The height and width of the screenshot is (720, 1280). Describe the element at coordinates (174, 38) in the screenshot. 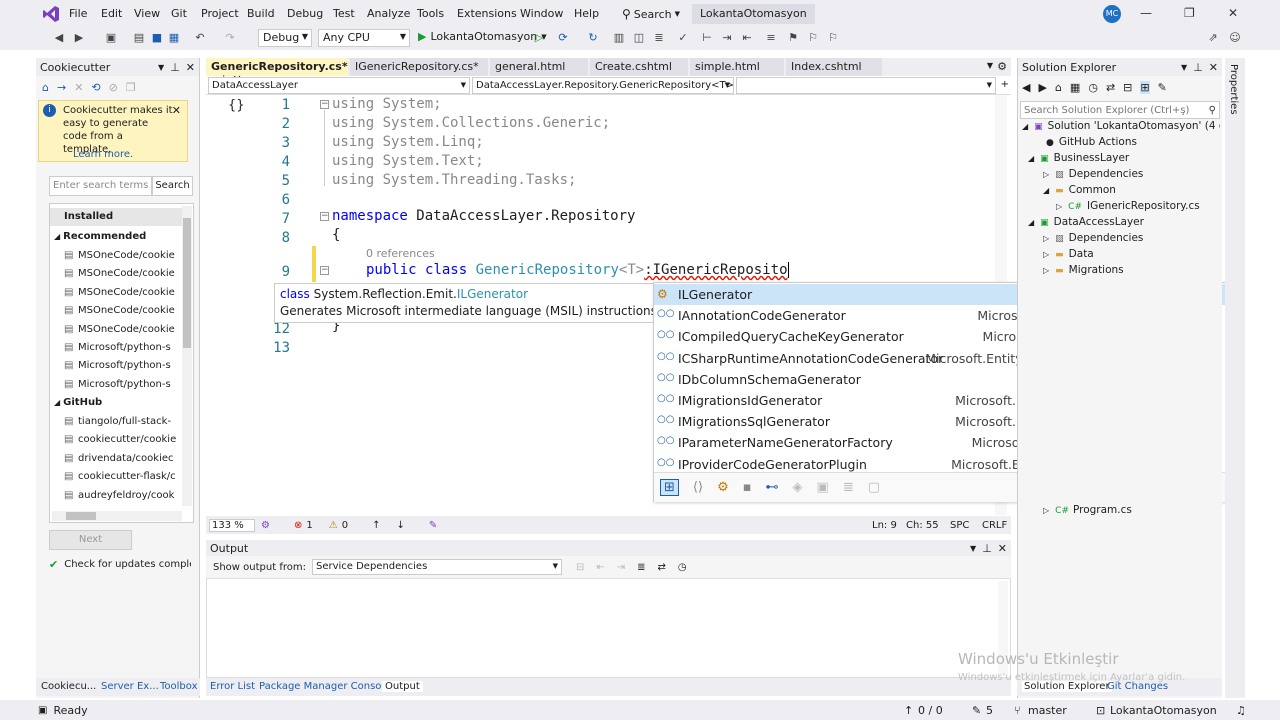

I see `save-all-icon: ▦` at that location.